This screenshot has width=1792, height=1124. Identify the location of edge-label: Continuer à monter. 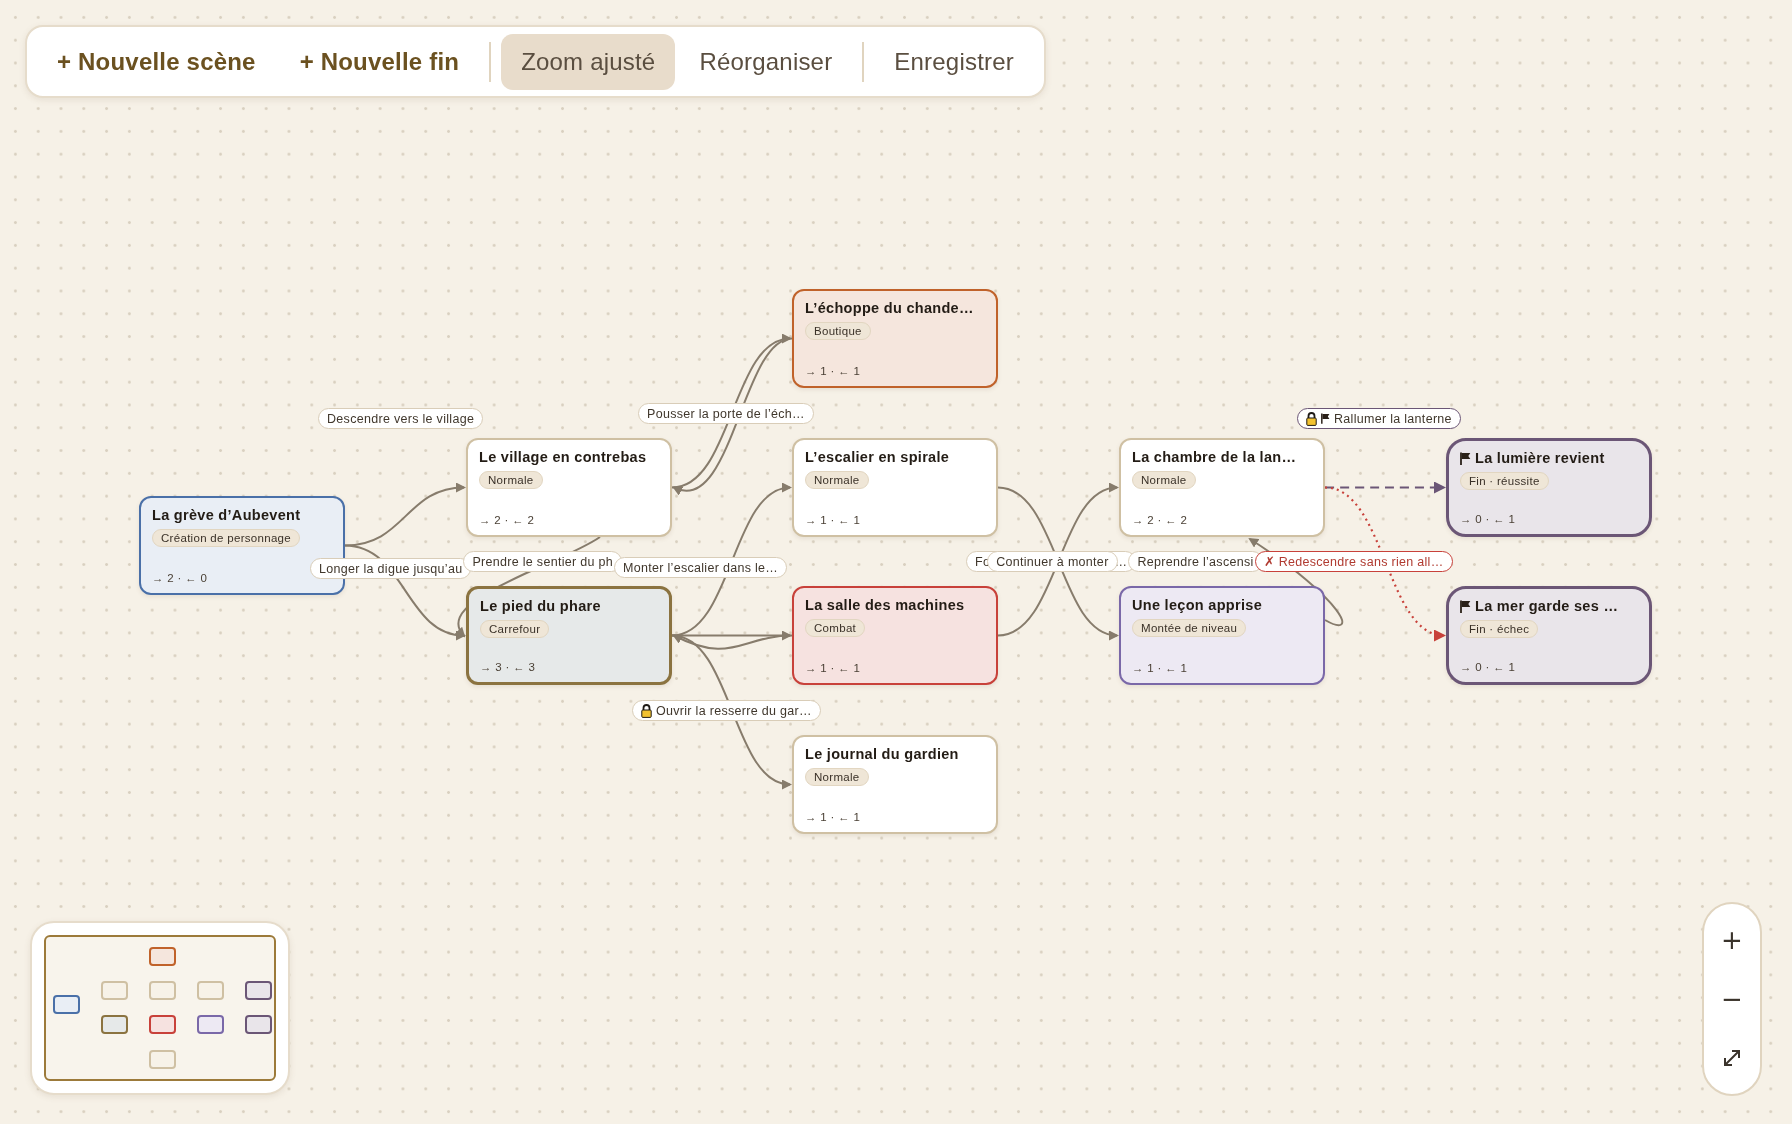
(1052, 561).